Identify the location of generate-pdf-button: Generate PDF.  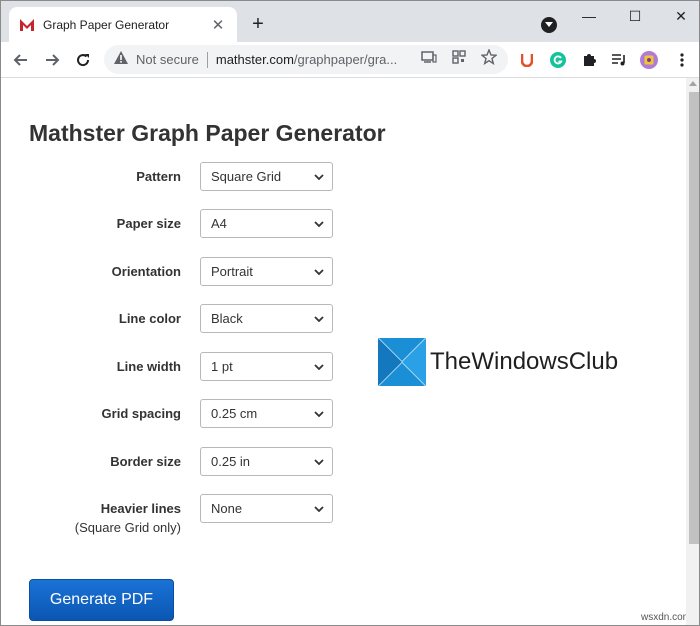
(101, 600).